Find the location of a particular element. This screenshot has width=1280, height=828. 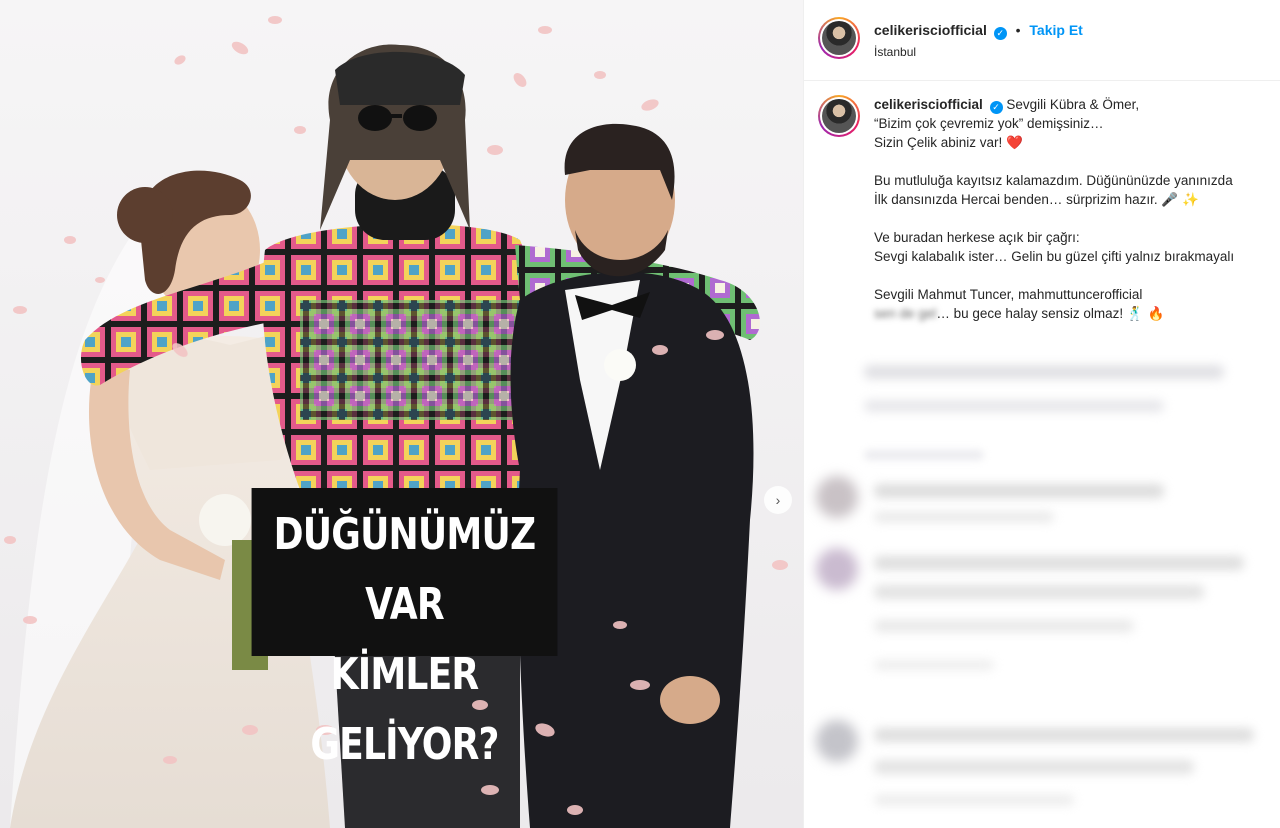

chevron-right-icon: › is located at coordinates (778, 500).